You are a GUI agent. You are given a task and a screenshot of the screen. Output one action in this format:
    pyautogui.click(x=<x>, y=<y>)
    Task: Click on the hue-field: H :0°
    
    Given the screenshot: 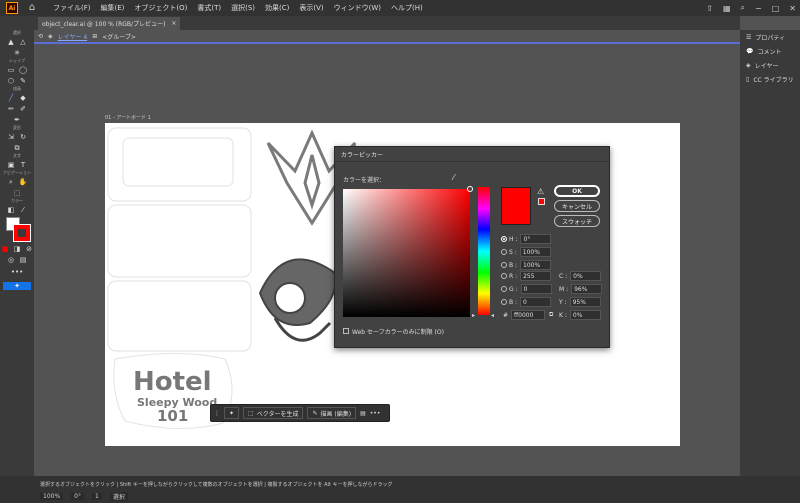 What is the action you would take?
    pyautogui.click(x=526, y=239)
    